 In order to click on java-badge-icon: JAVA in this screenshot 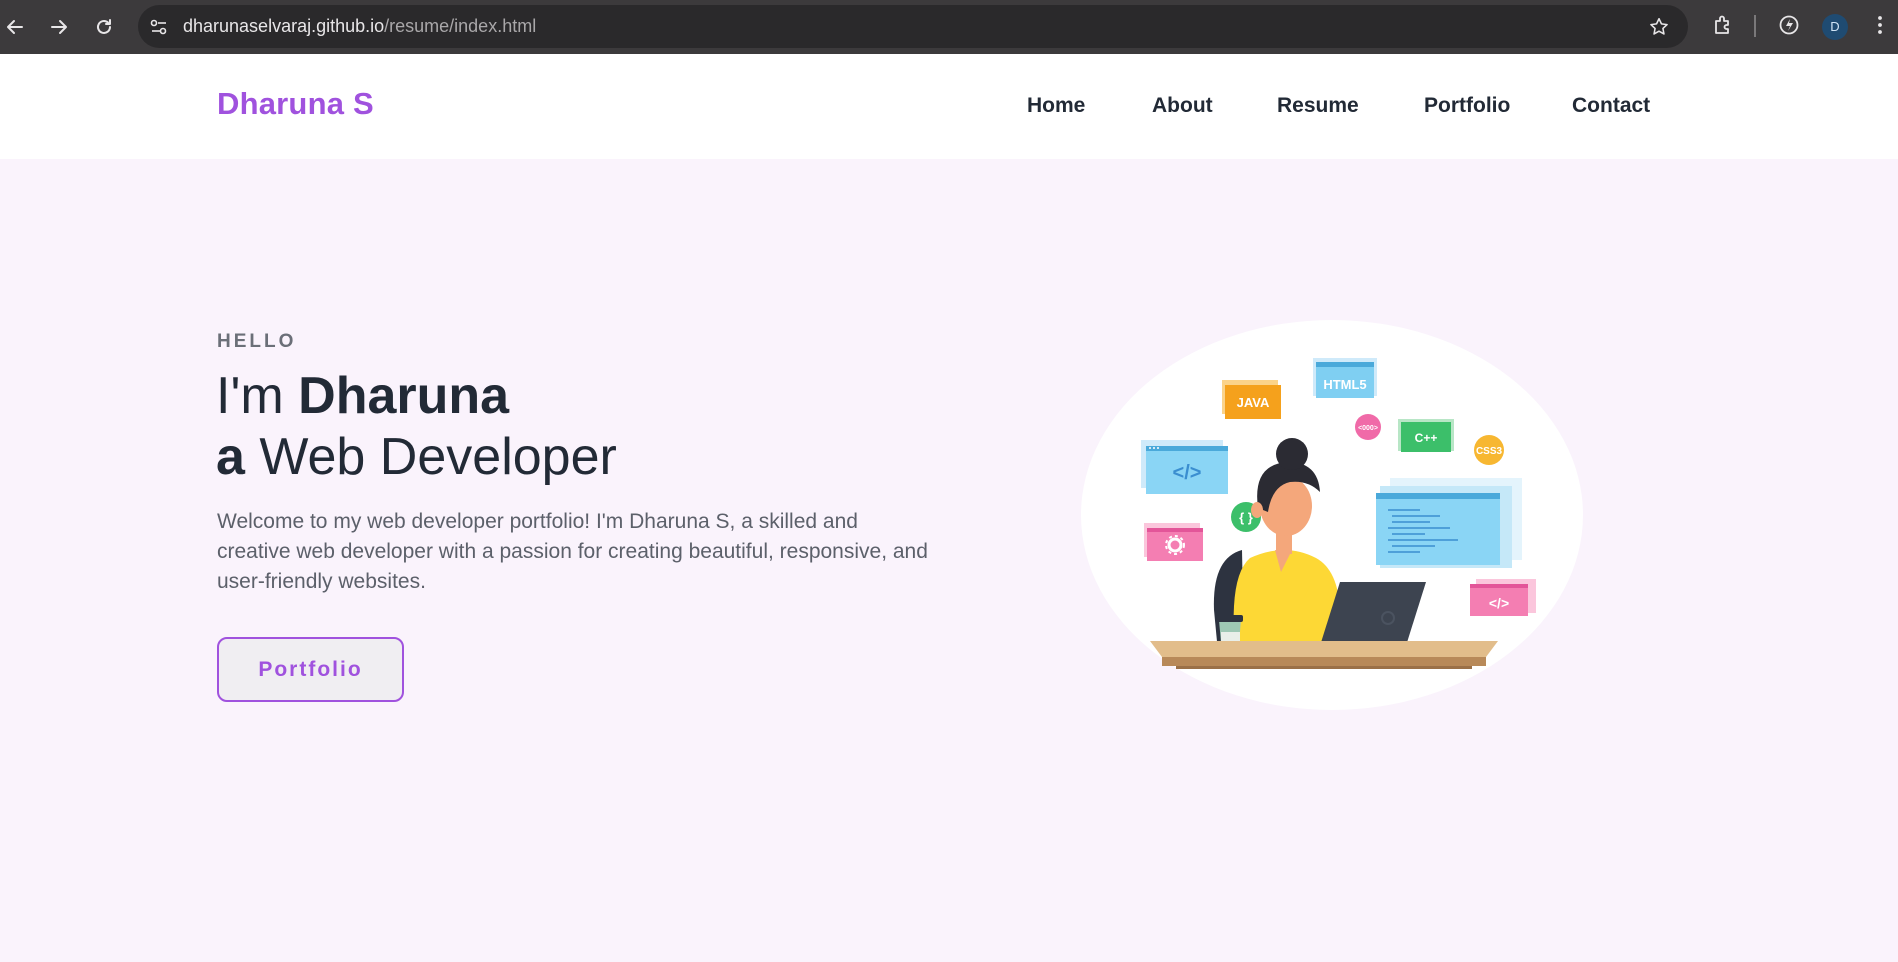, I will do `click(1251, 399)`.